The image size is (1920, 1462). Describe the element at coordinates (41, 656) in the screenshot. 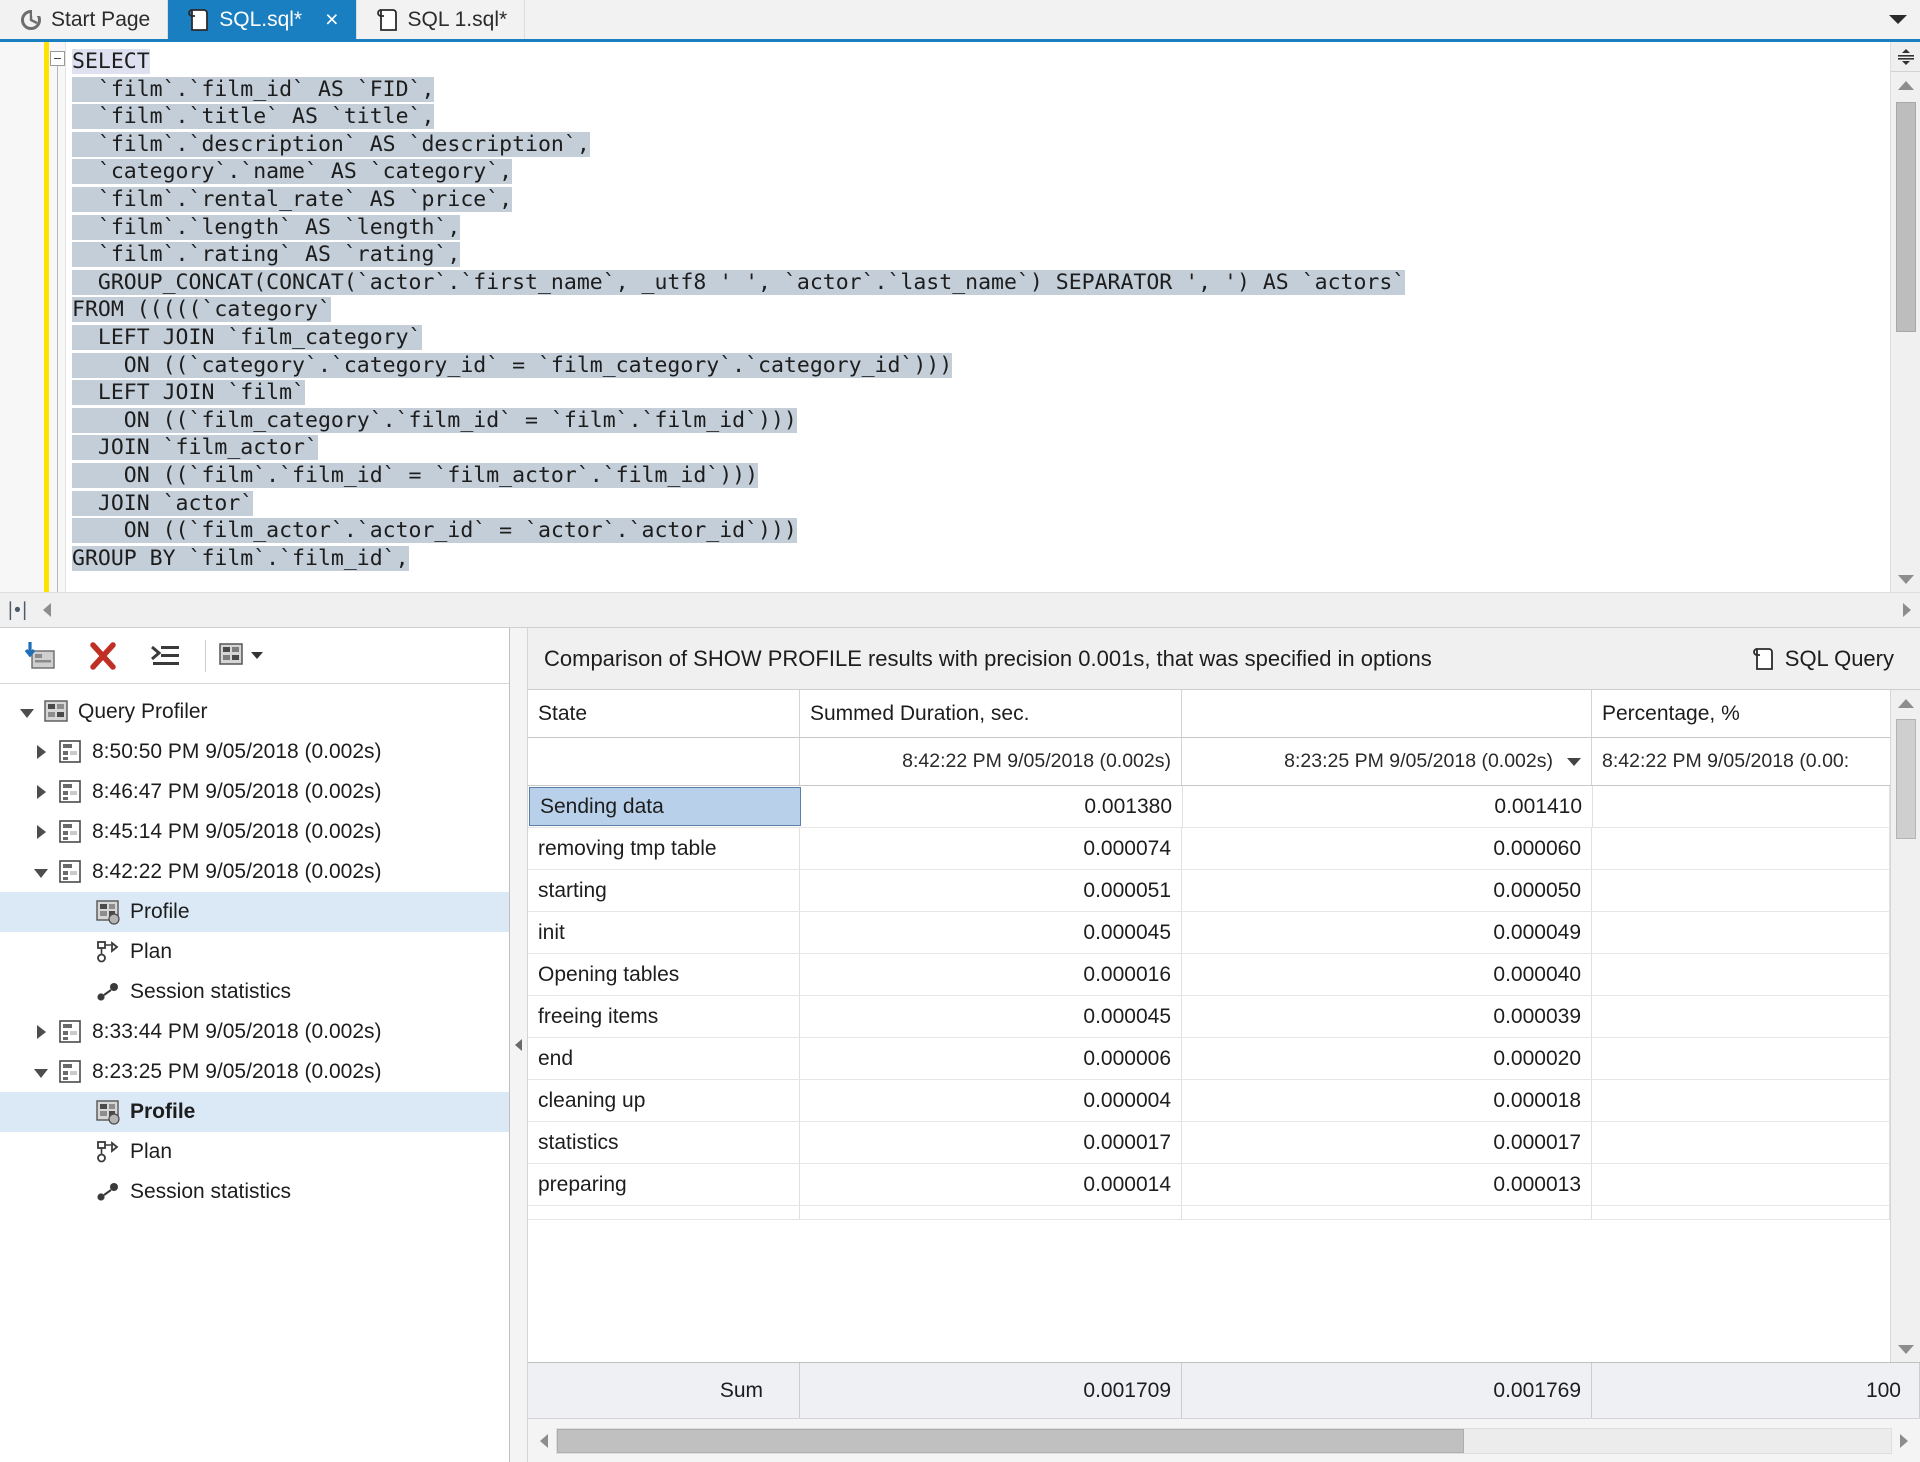

I see `import-profile-button` at that location.